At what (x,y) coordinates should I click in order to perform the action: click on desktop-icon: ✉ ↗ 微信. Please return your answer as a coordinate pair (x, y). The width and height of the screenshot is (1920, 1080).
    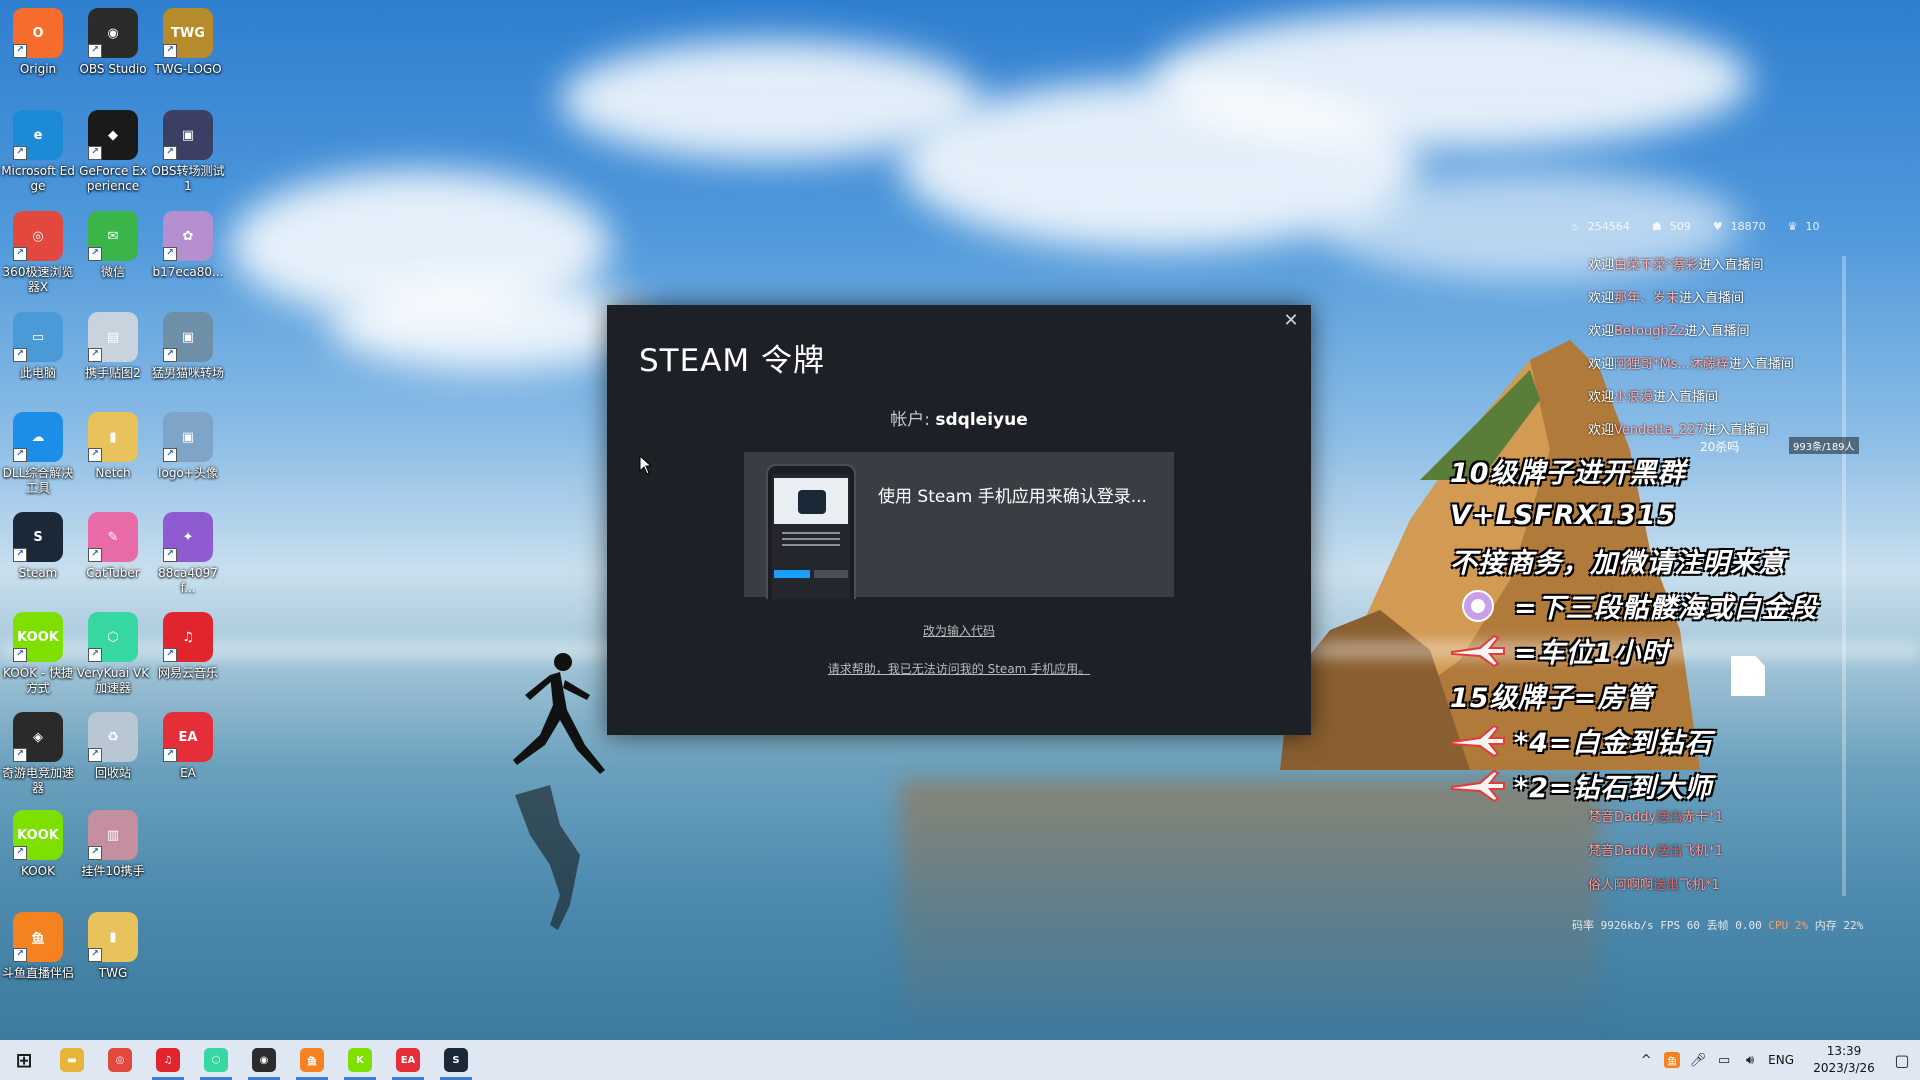
    Looking at the image, I should click on (113, 245).